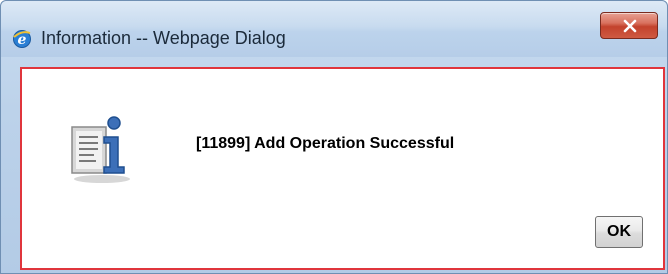  Describe the element at coordinates (104, 149) in the screenshot. I see `information-icon` at that location.